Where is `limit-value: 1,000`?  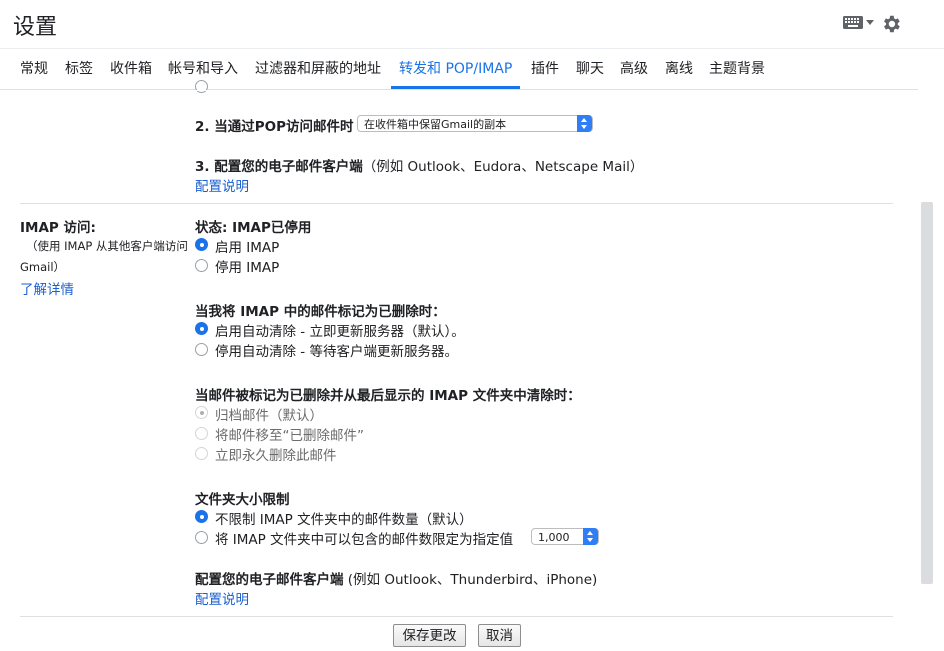 limit-value: 1,000 is located at coordinates (554, 537).